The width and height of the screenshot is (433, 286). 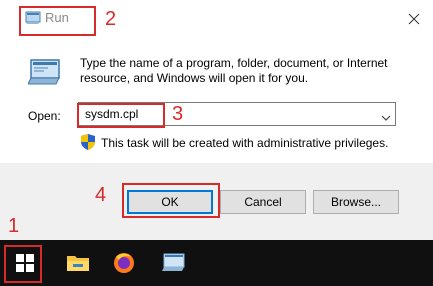 I want to click on taskbar-file-explorer, so click(x=78, y=263).